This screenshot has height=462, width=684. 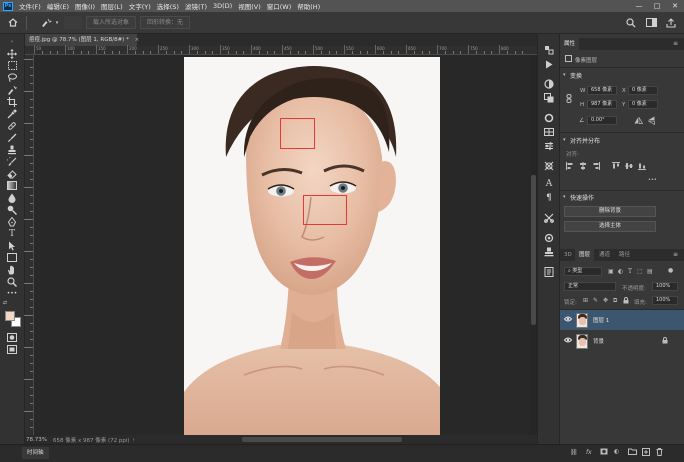 What do you see at coordinates (12, 197) in the screenshot?
I see `blur-tool-icon` at bounding box center [12, 197].